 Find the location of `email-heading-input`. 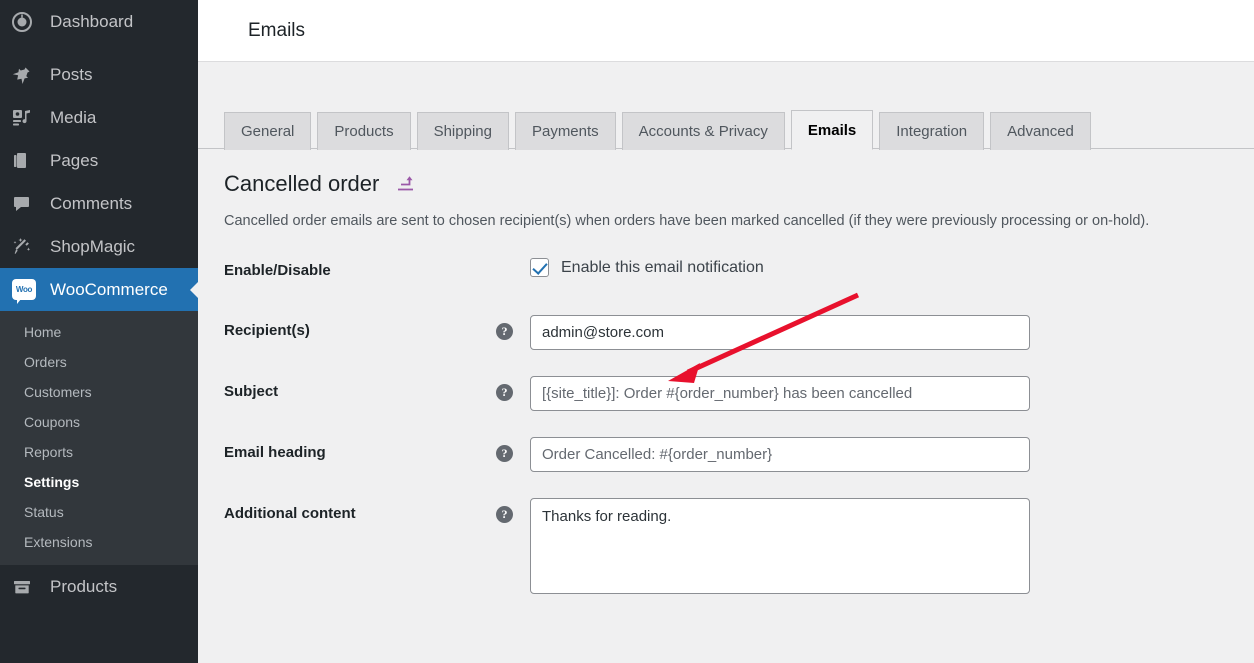

email-heading-input is located at coordinates (780, 454).